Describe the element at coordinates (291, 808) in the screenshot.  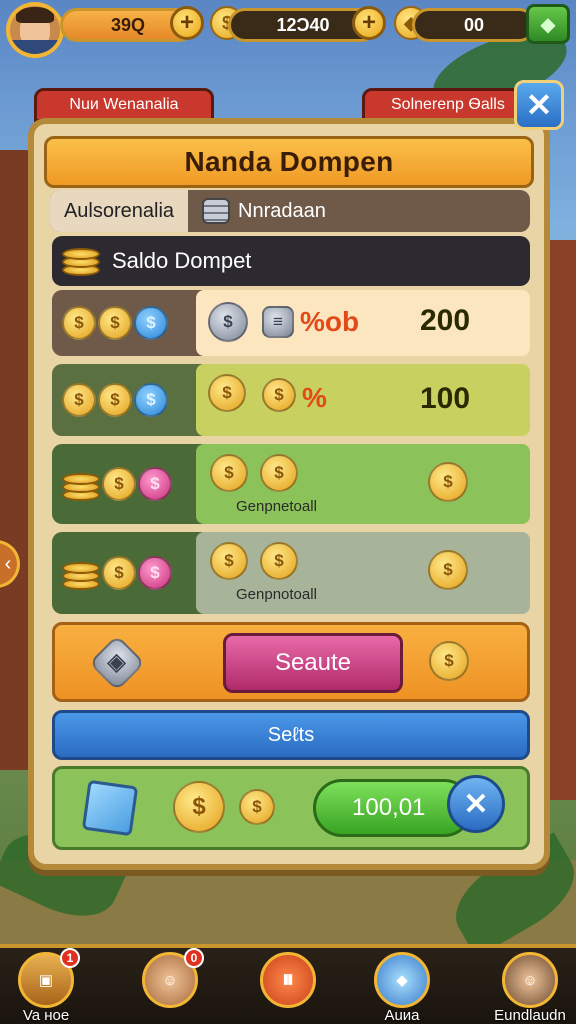
I see `claim-row: $ $ 100,01 ✕` at that location.